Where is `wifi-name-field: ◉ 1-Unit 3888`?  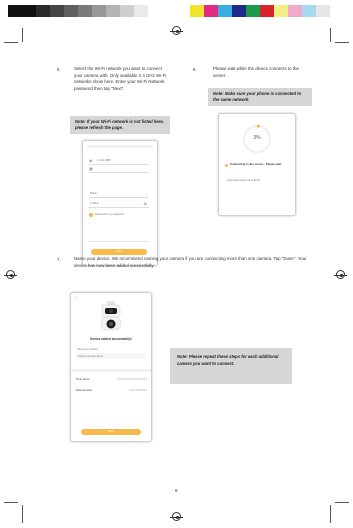
wifi-name-field: ◉ 1-Unit 3888 is located at coordinates (119, 161).